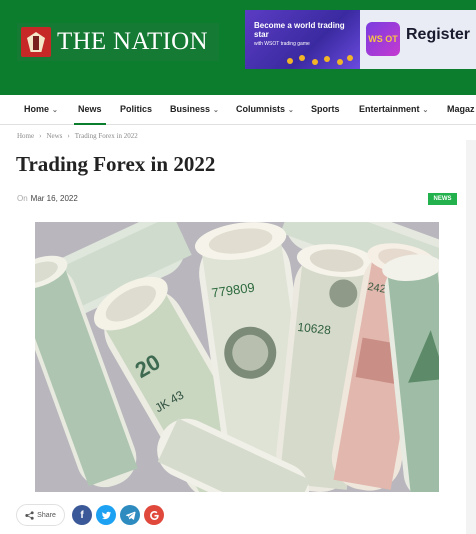 This screenshot has height=534, width=476. I want to click on nav-item-sports: Sports, so click(325, 109).